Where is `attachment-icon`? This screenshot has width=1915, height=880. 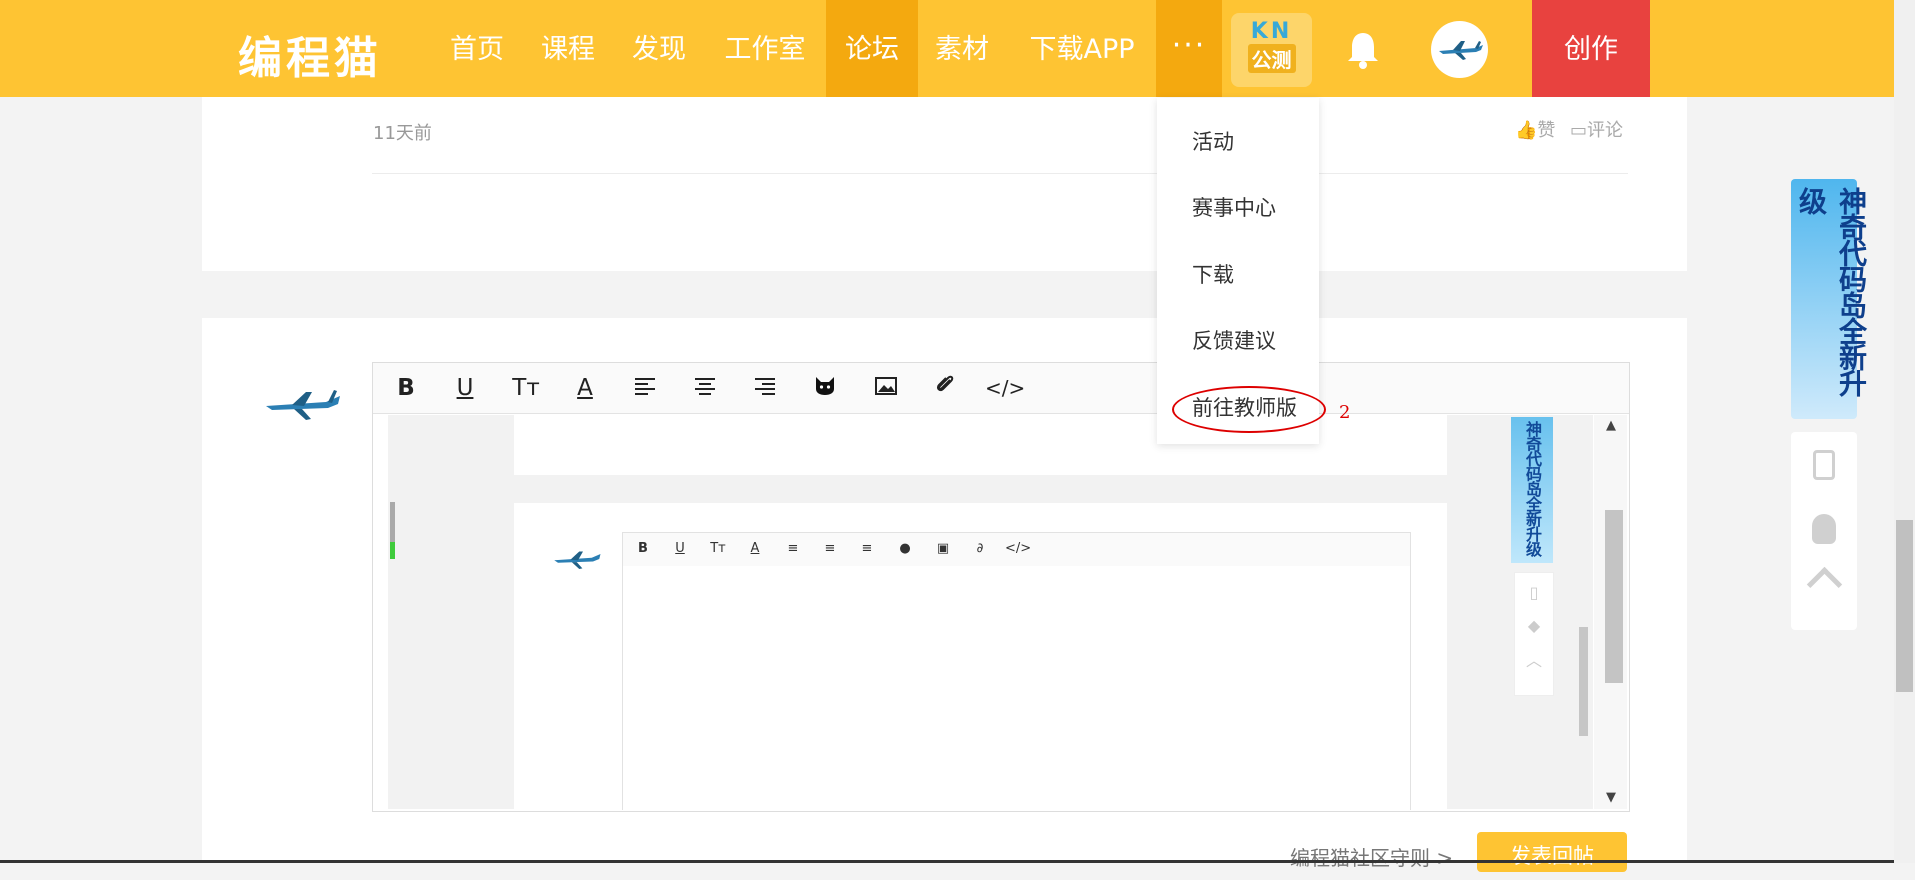 attachment-icon is located at coordinates (945, 388).